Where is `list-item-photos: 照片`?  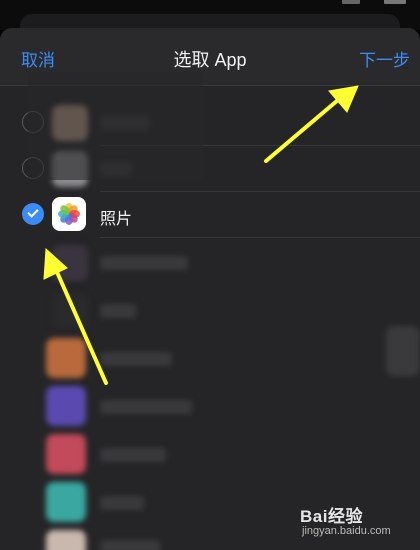
list-item-photos: 照片 is located at coordinates (210, 214).